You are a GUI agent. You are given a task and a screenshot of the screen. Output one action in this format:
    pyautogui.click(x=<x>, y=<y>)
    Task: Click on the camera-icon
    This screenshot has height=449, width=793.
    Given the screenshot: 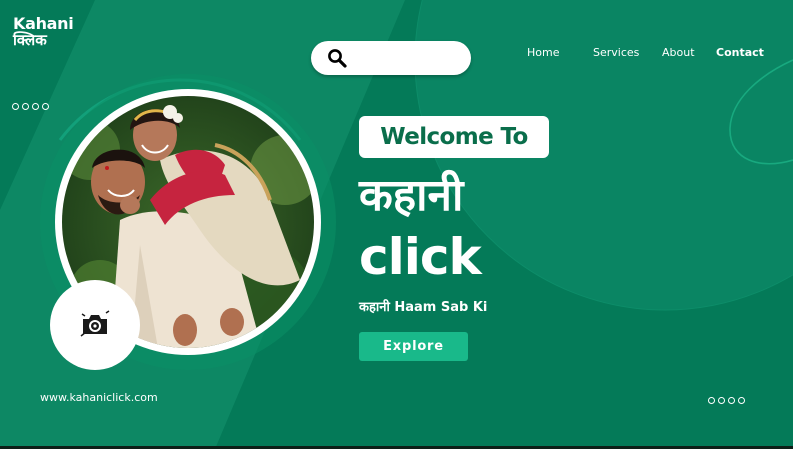 What is the action you would take?
    pyautogui.click(x=95, y=323)
    